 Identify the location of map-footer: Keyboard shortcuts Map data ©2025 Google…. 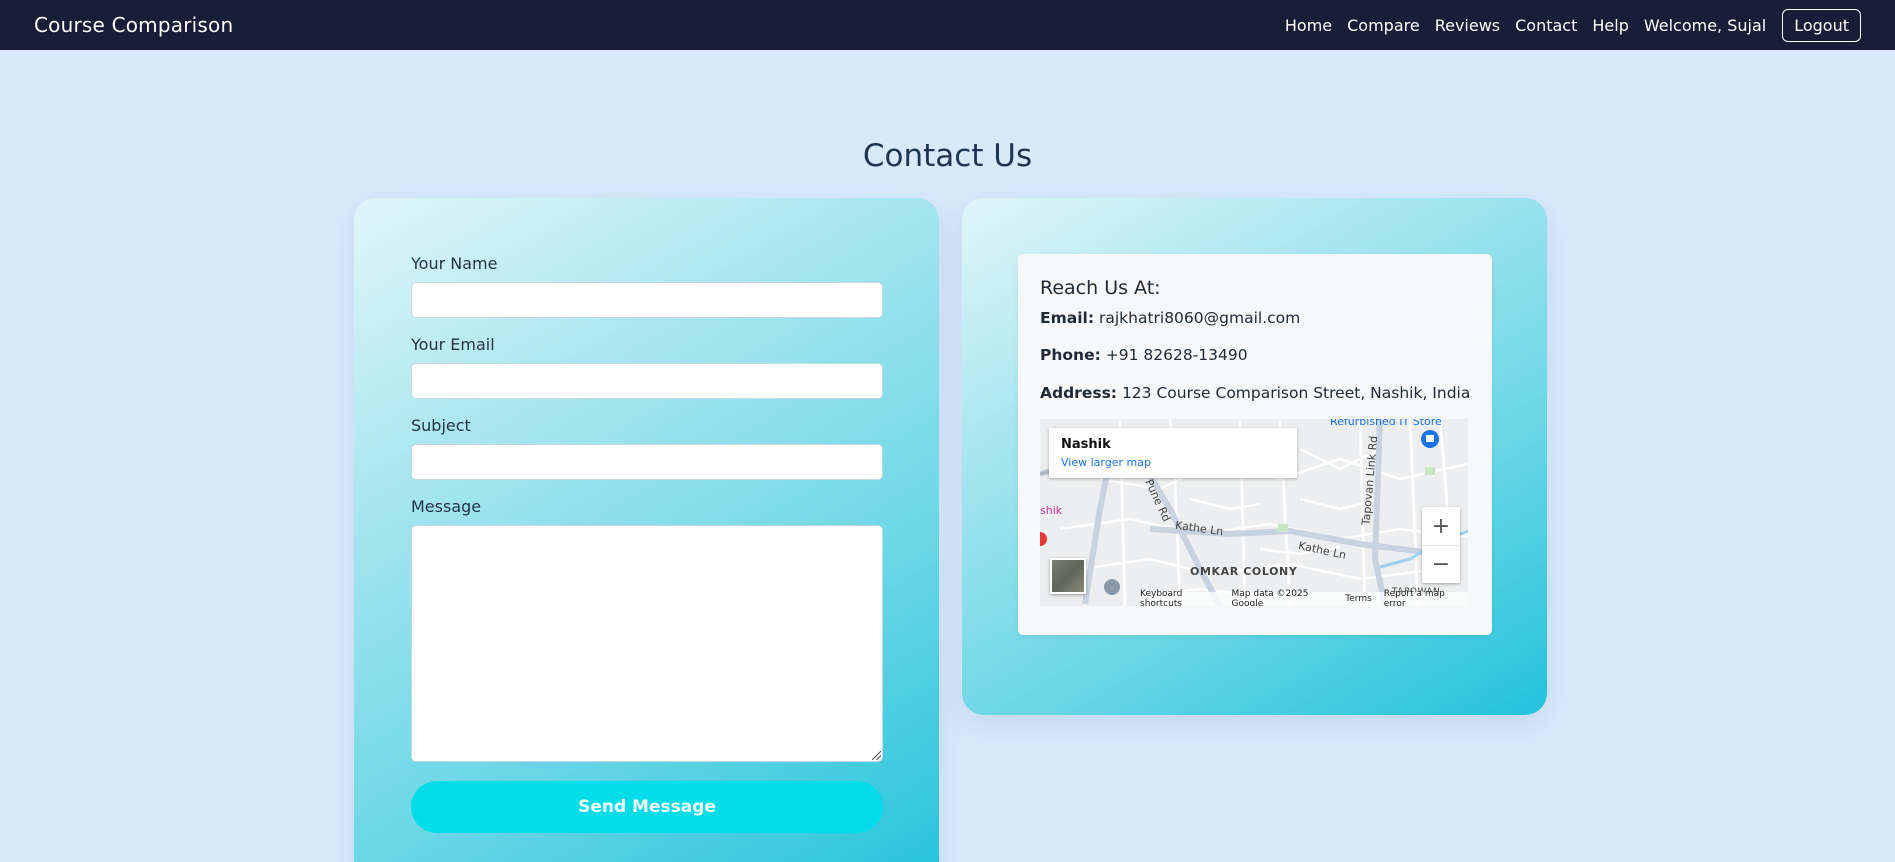
(1304, 597).